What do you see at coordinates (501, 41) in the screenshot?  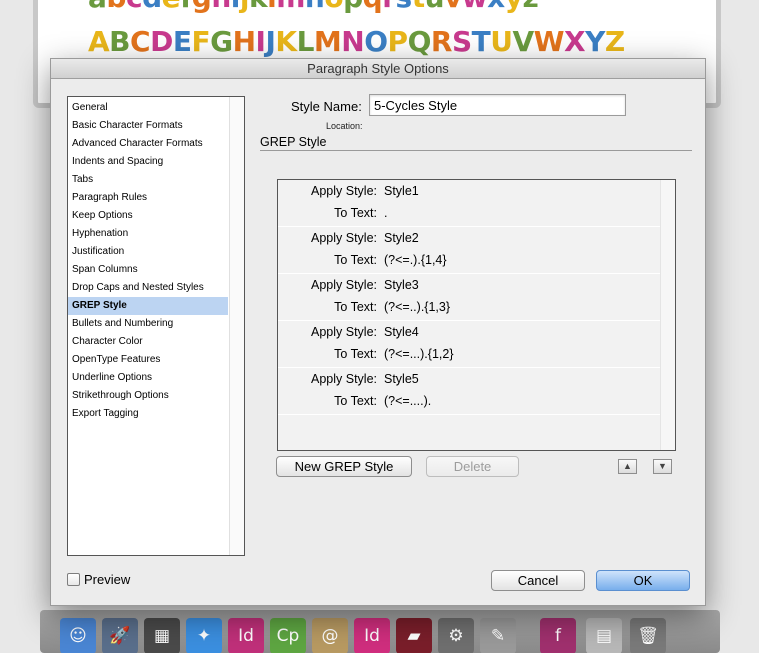 I see `alphabet-letter: U` at bounding box center [501, 41].